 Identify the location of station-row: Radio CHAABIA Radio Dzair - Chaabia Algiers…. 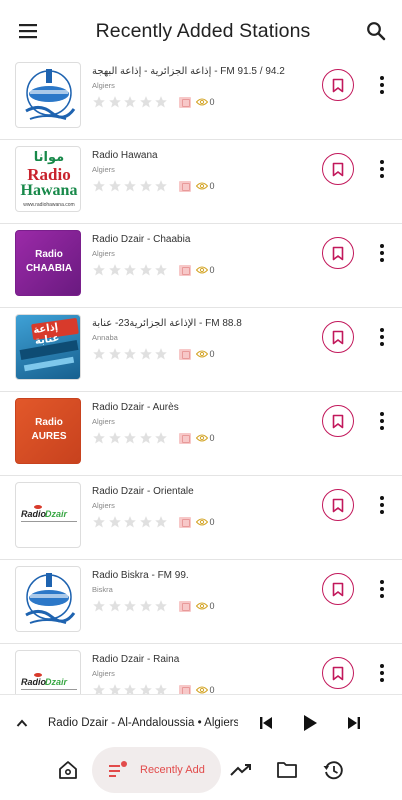
(201, 266).